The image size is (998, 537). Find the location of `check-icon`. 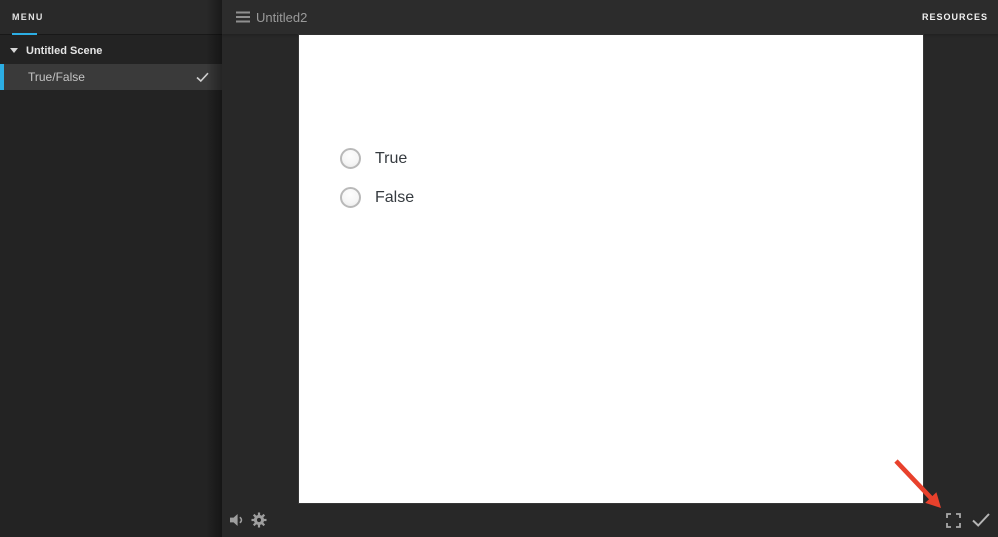

check-icon is located at coordinates (202, 77).